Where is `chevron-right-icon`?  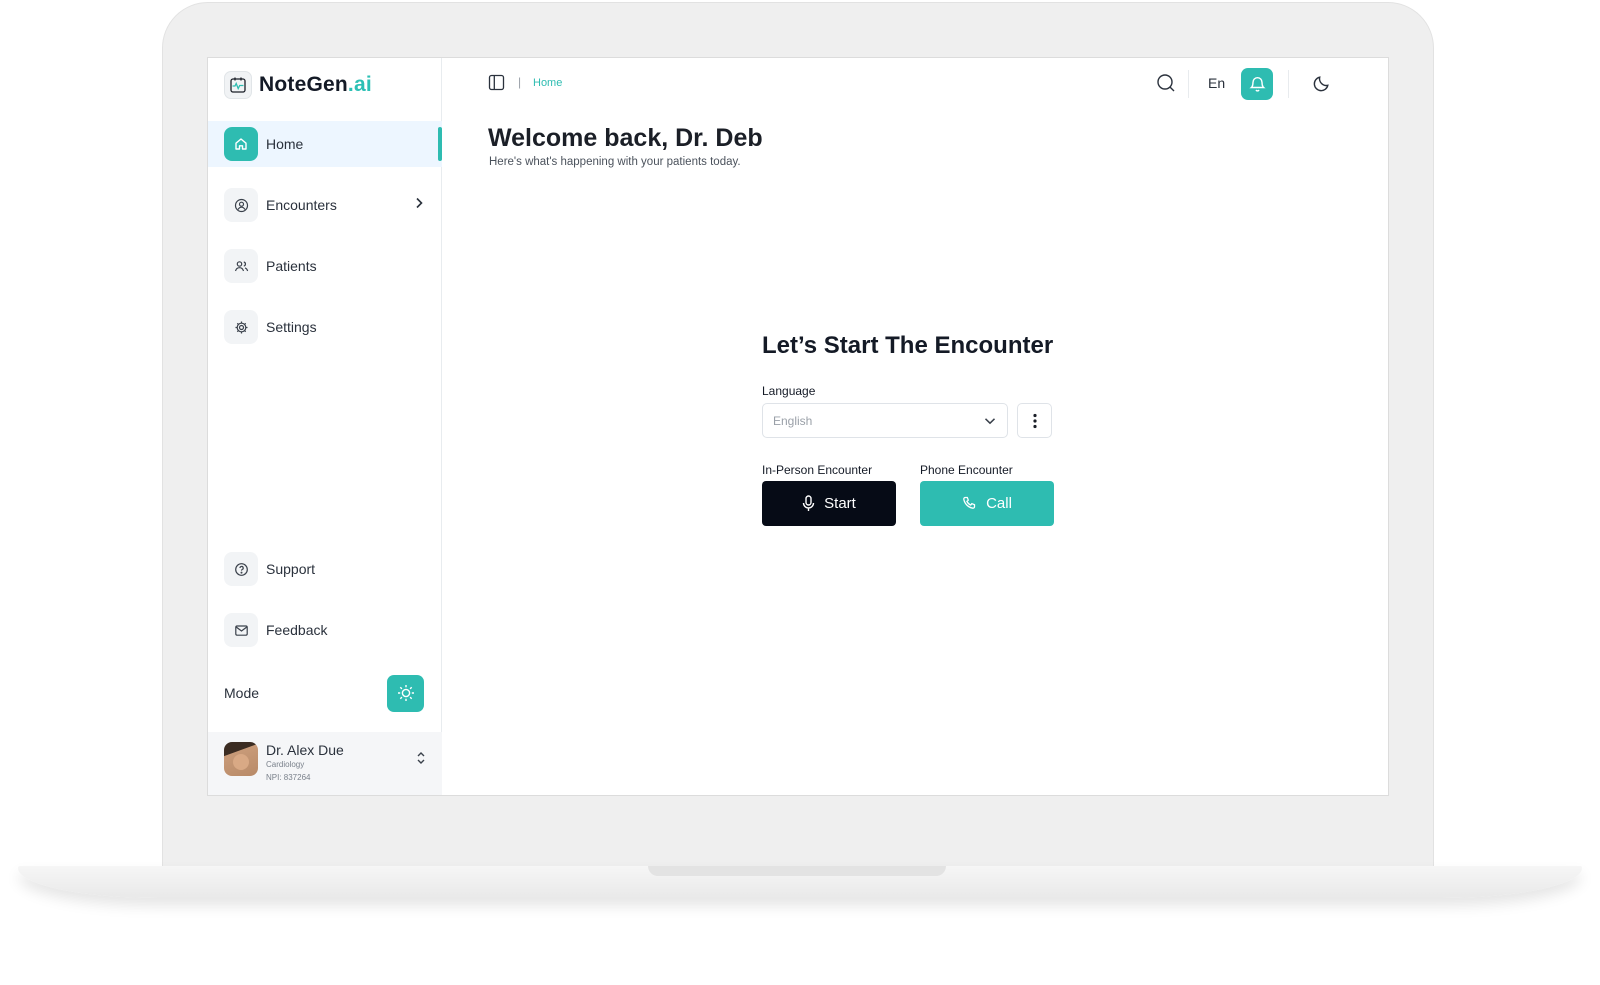
chevron-right-icon is located at coordinates (419, 205).